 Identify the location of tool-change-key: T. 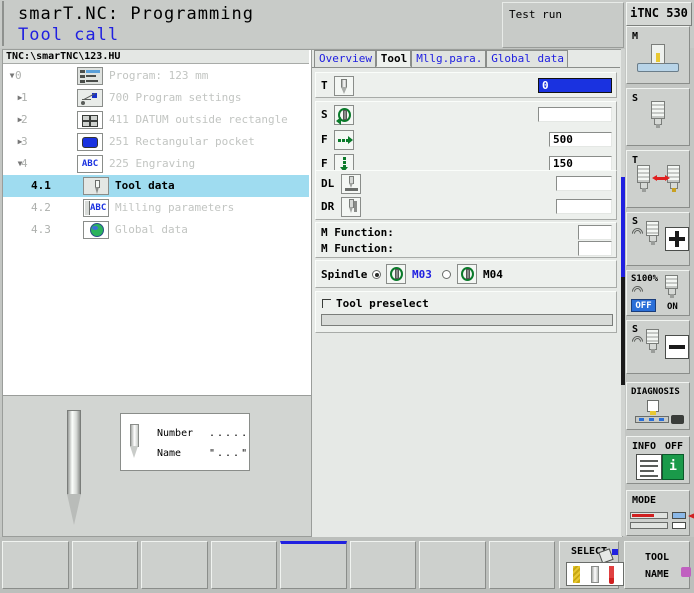
(658, 179).